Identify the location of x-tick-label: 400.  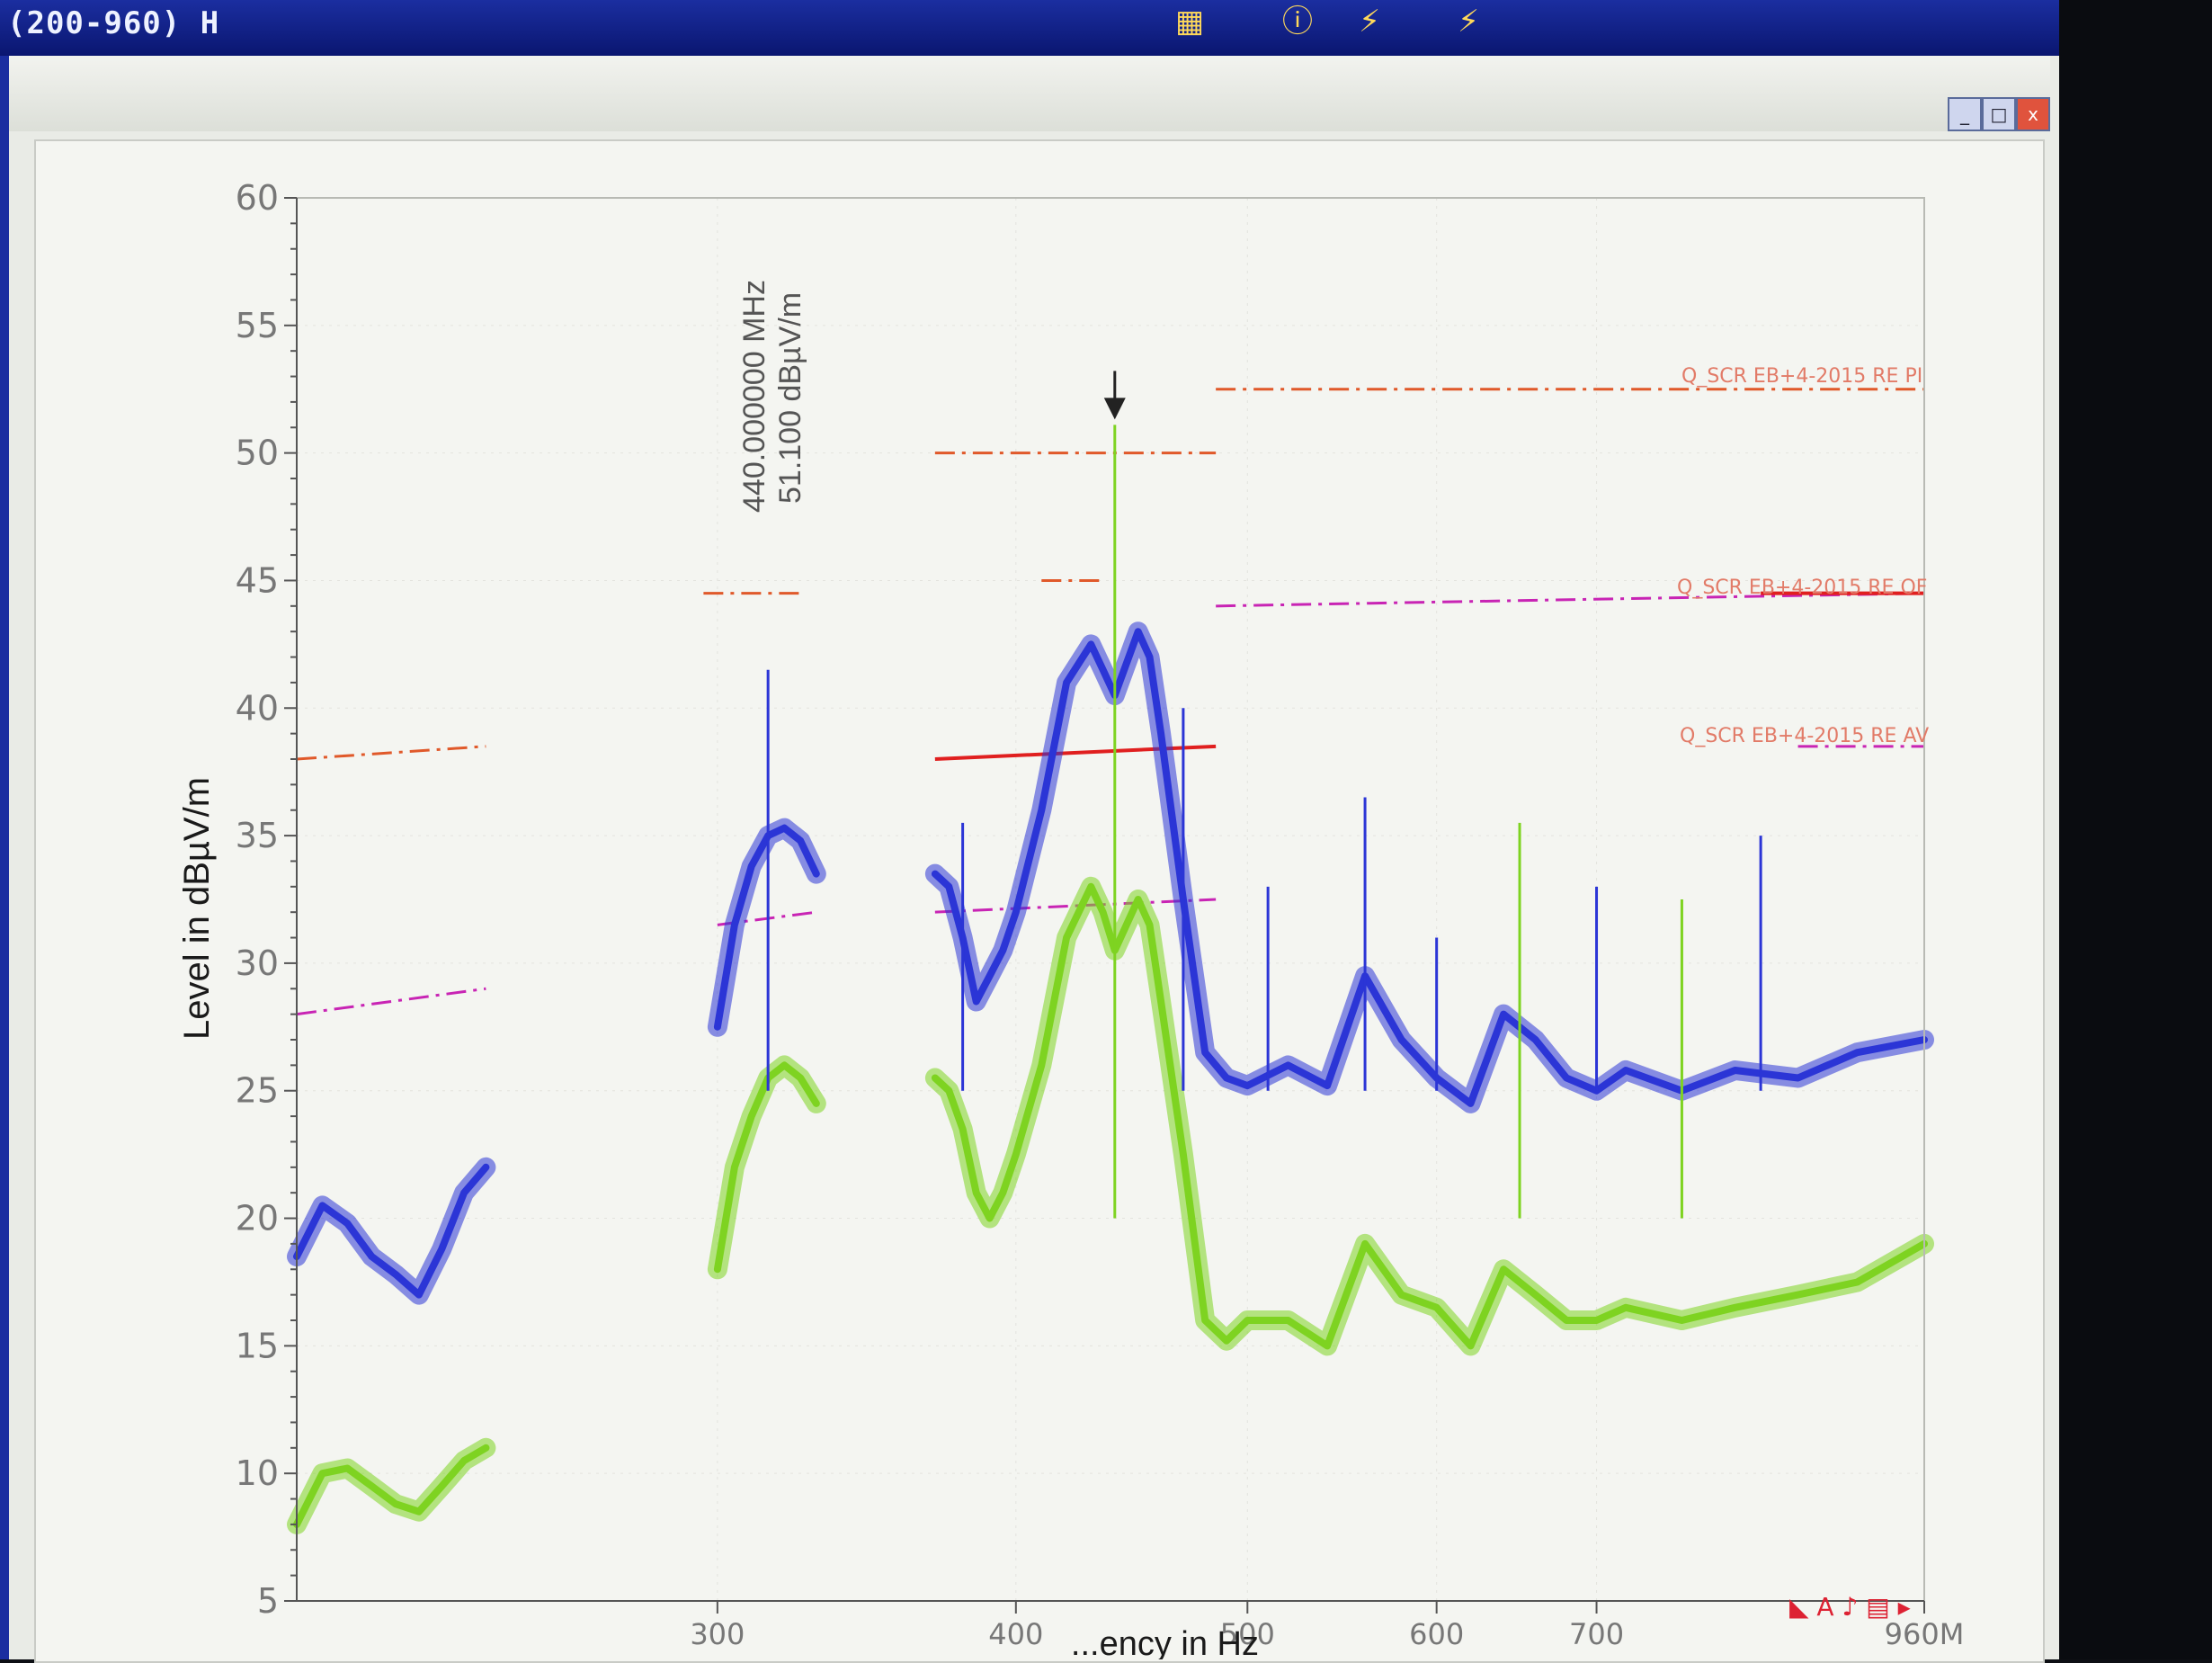
(1015, 1634).